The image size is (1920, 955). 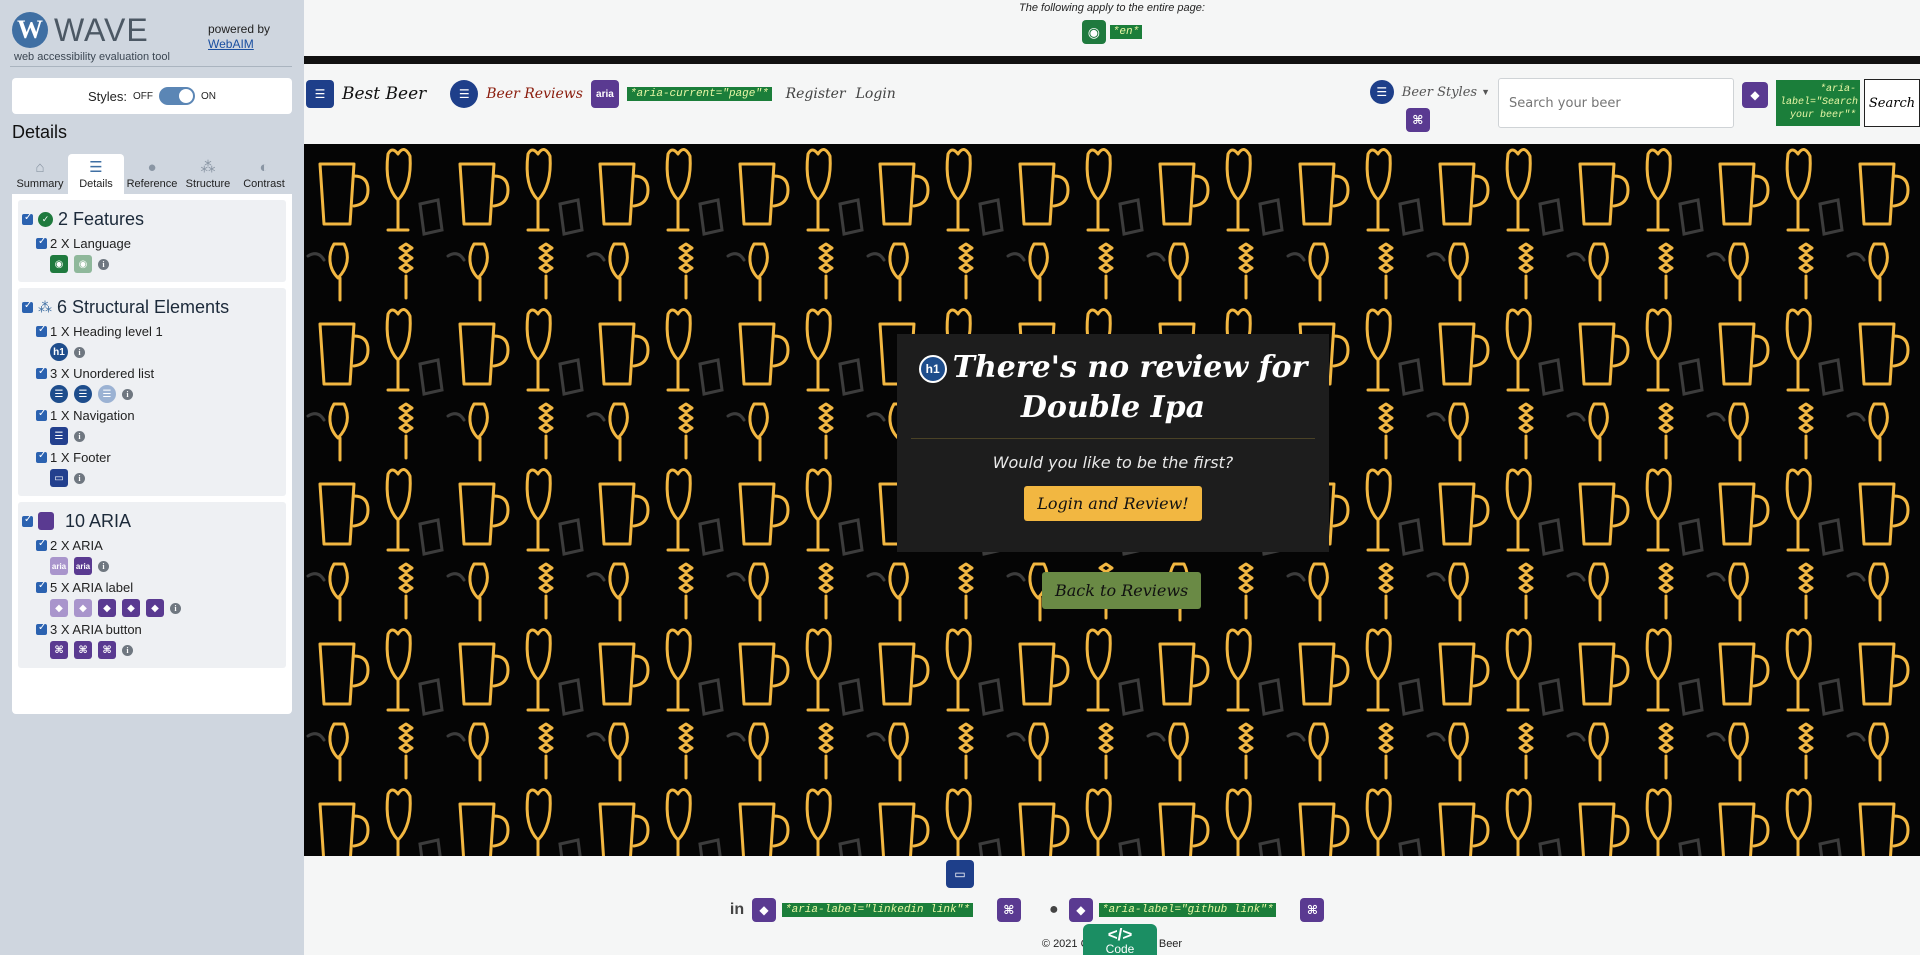 What do you see at coordinates (143, 306) in the screenshot?
I see `structure-title: 6 Structural Elements` at bounding box center [143, 306].